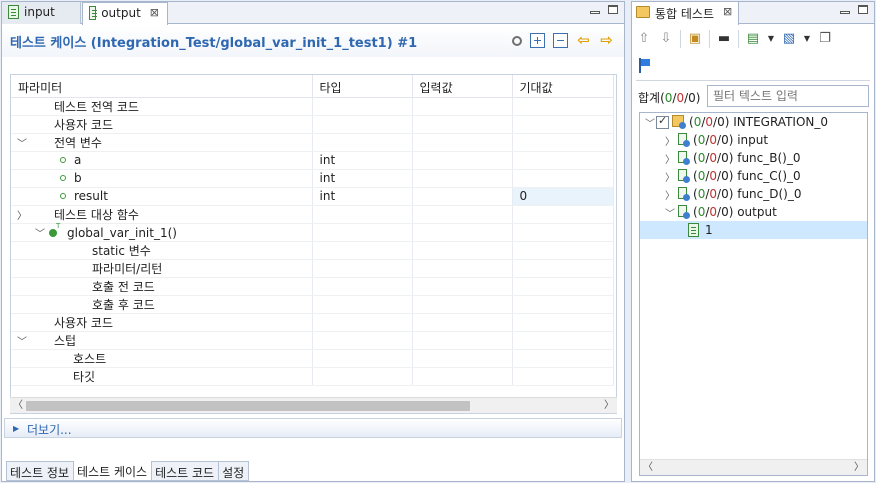 This screenshot has height=483, width=876. I want to click on table-row: ﹀ 스텁, so click(312, 340).